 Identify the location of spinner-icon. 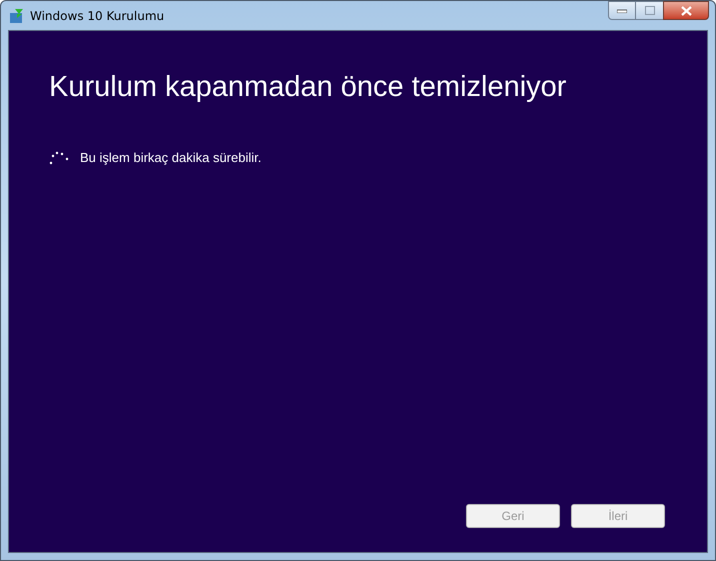
(59, 157).